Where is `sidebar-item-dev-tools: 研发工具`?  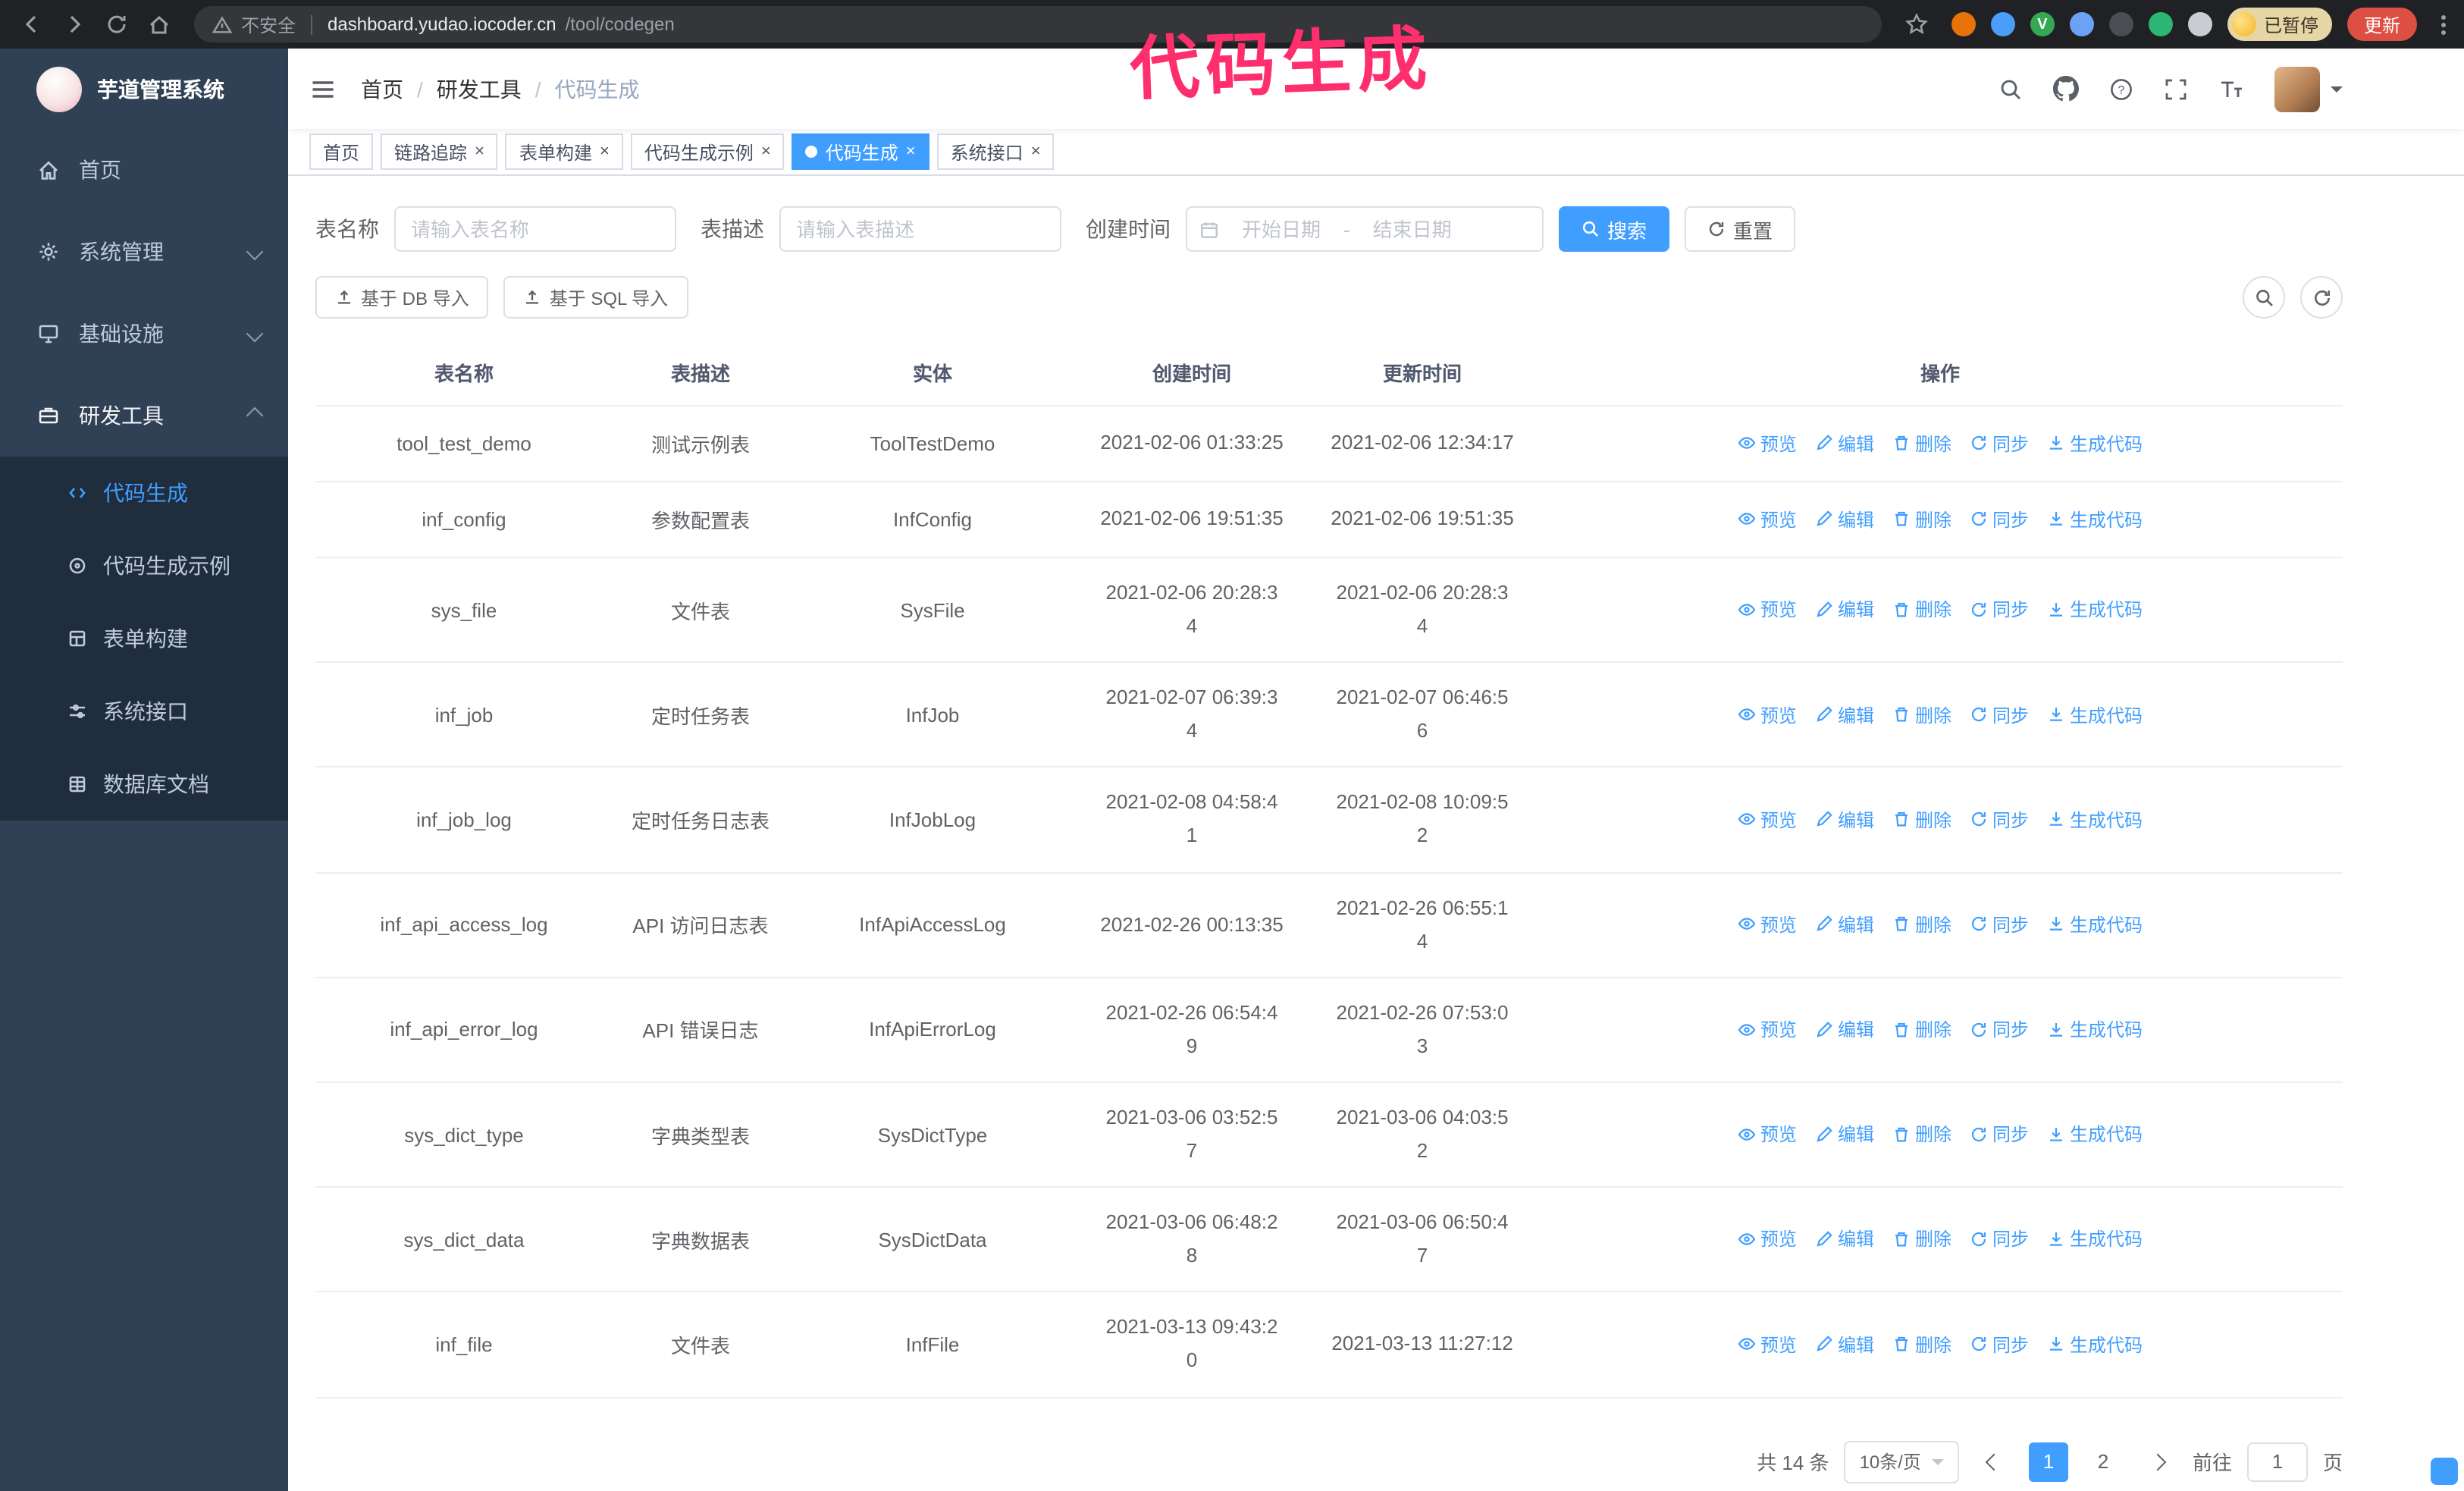 sidebar-item-dev-tools: 研发工具 is located at coordinates (144, 416).